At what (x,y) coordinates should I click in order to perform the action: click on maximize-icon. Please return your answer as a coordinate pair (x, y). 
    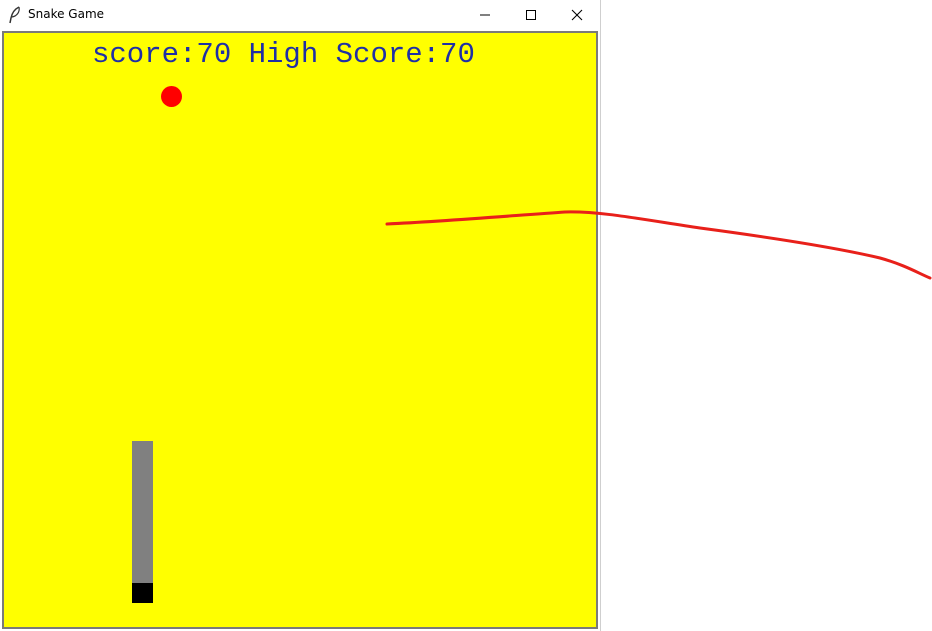
    Looking at the image, I should click on (531, 15).